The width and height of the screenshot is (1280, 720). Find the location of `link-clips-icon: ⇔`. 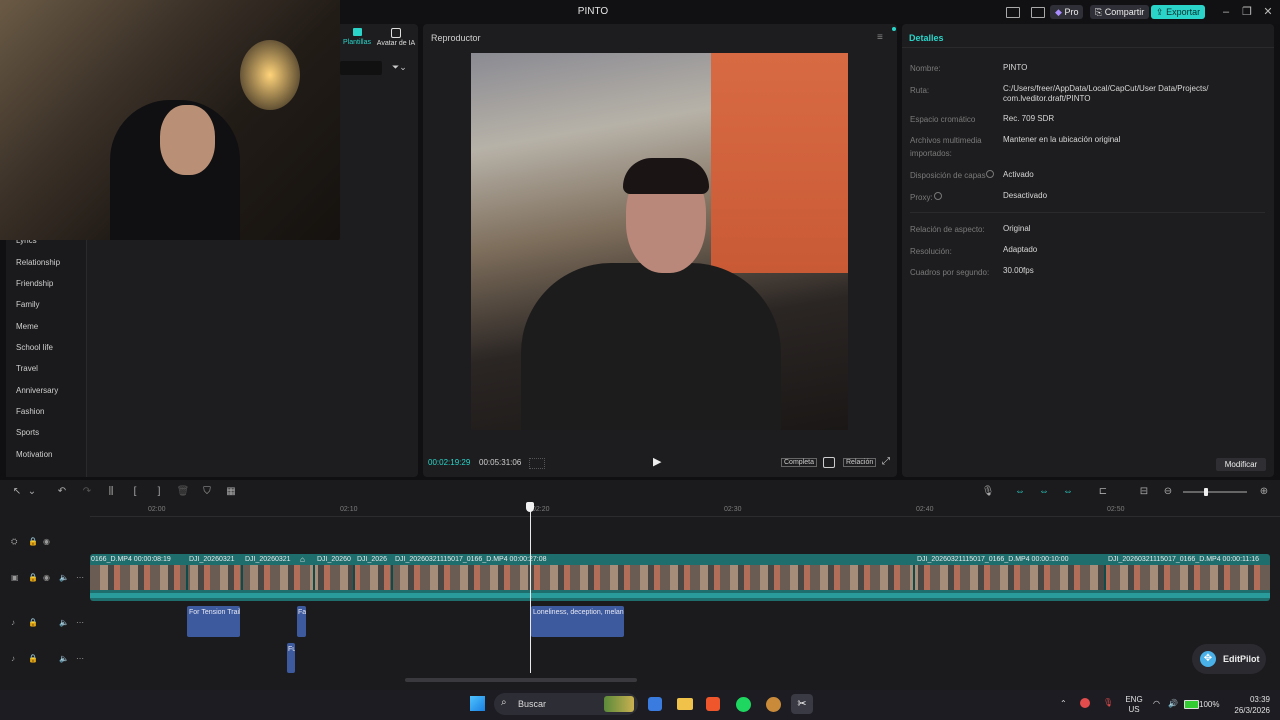

link-clips-icon: ⇔ is located at coordinates (1044, 492).